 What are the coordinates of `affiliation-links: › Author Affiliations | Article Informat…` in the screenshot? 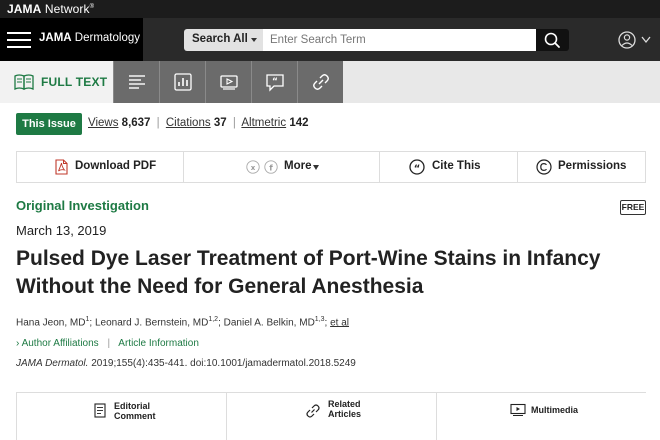 It's located at (107, 343).